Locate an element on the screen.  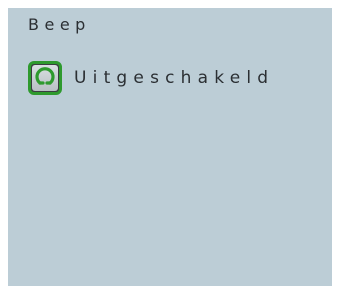
beep-toggle-button is located at coordinates (45, 78).